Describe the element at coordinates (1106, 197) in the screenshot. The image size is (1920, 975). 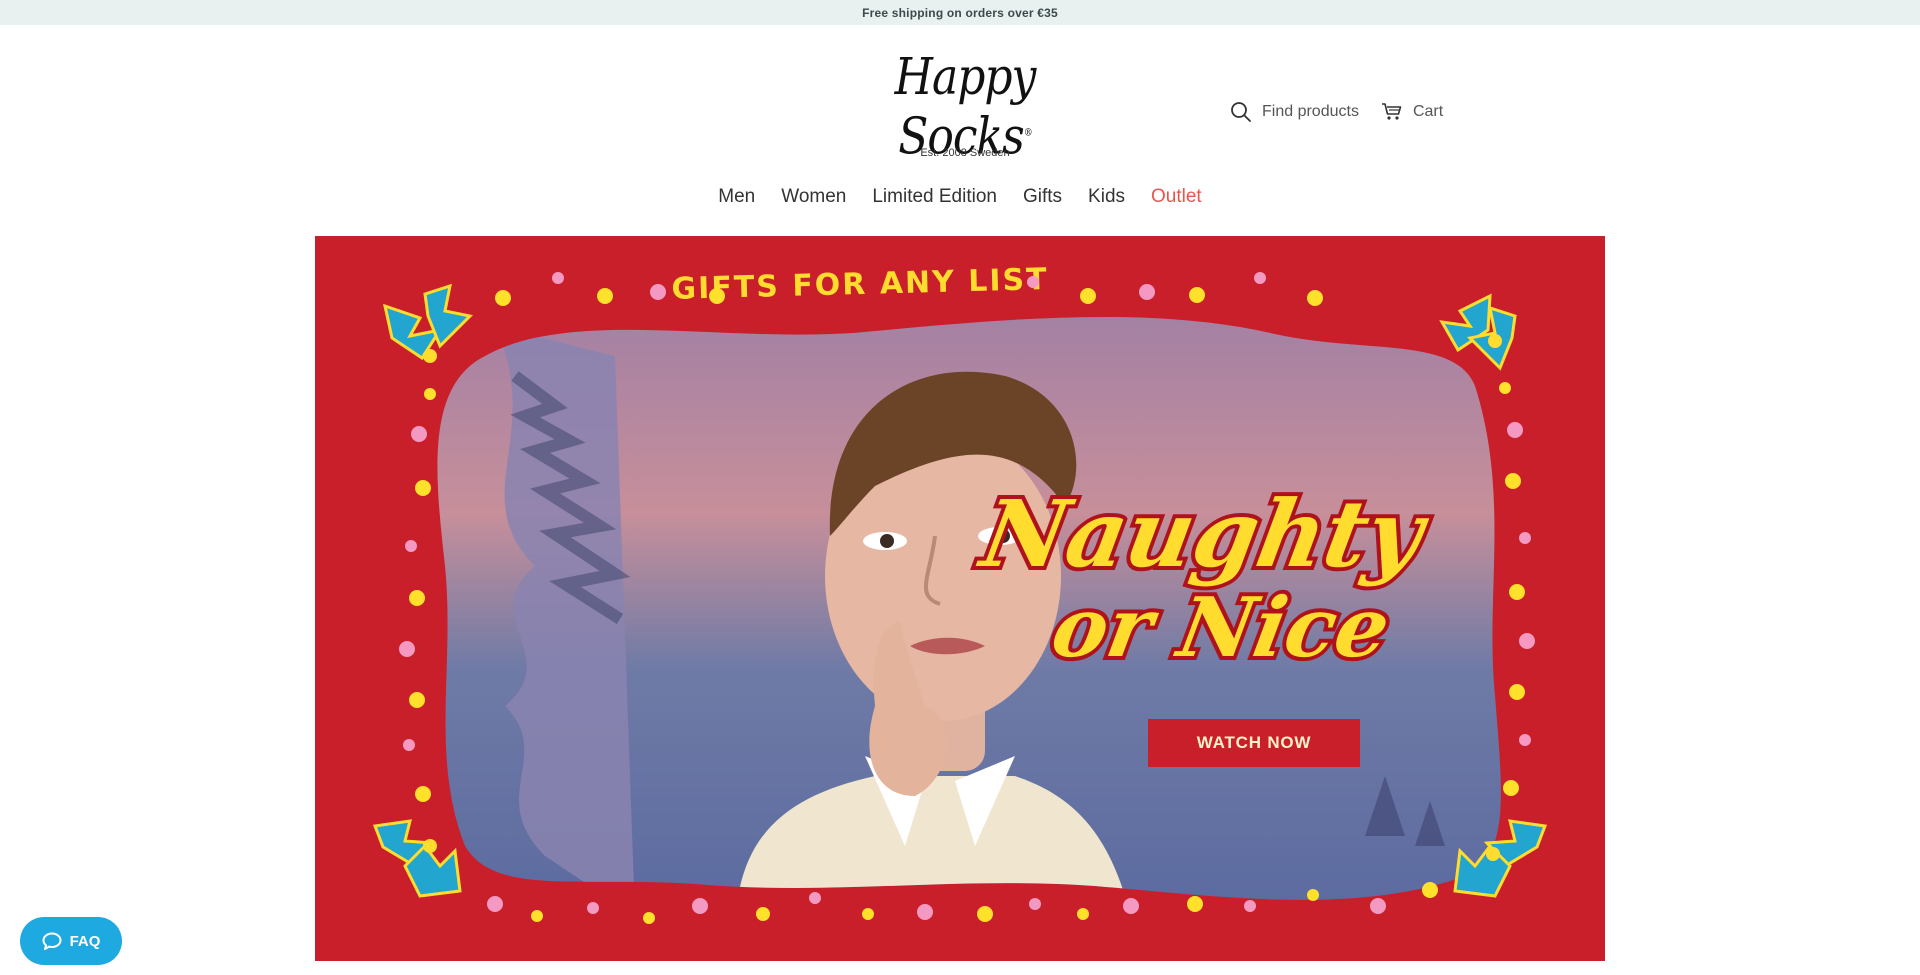
I see `nav-item-kids: Kids` at that location.